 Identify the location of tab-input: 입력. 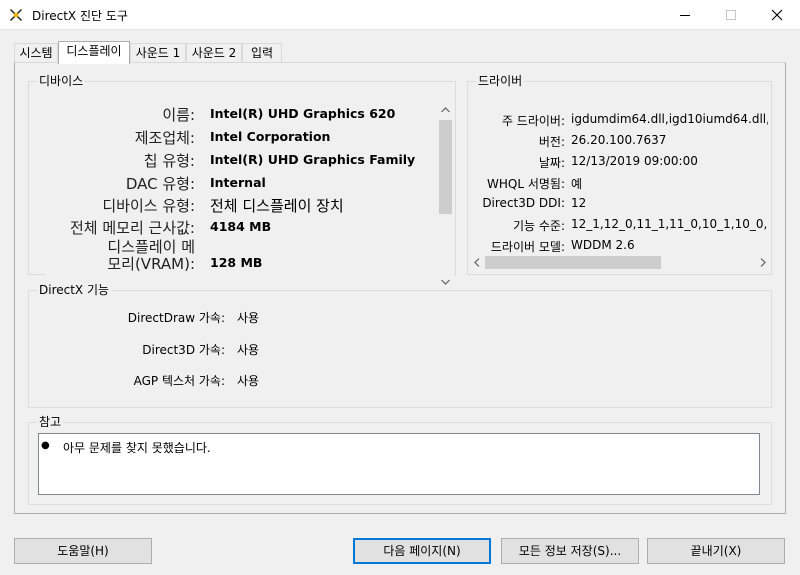
(262, 53).